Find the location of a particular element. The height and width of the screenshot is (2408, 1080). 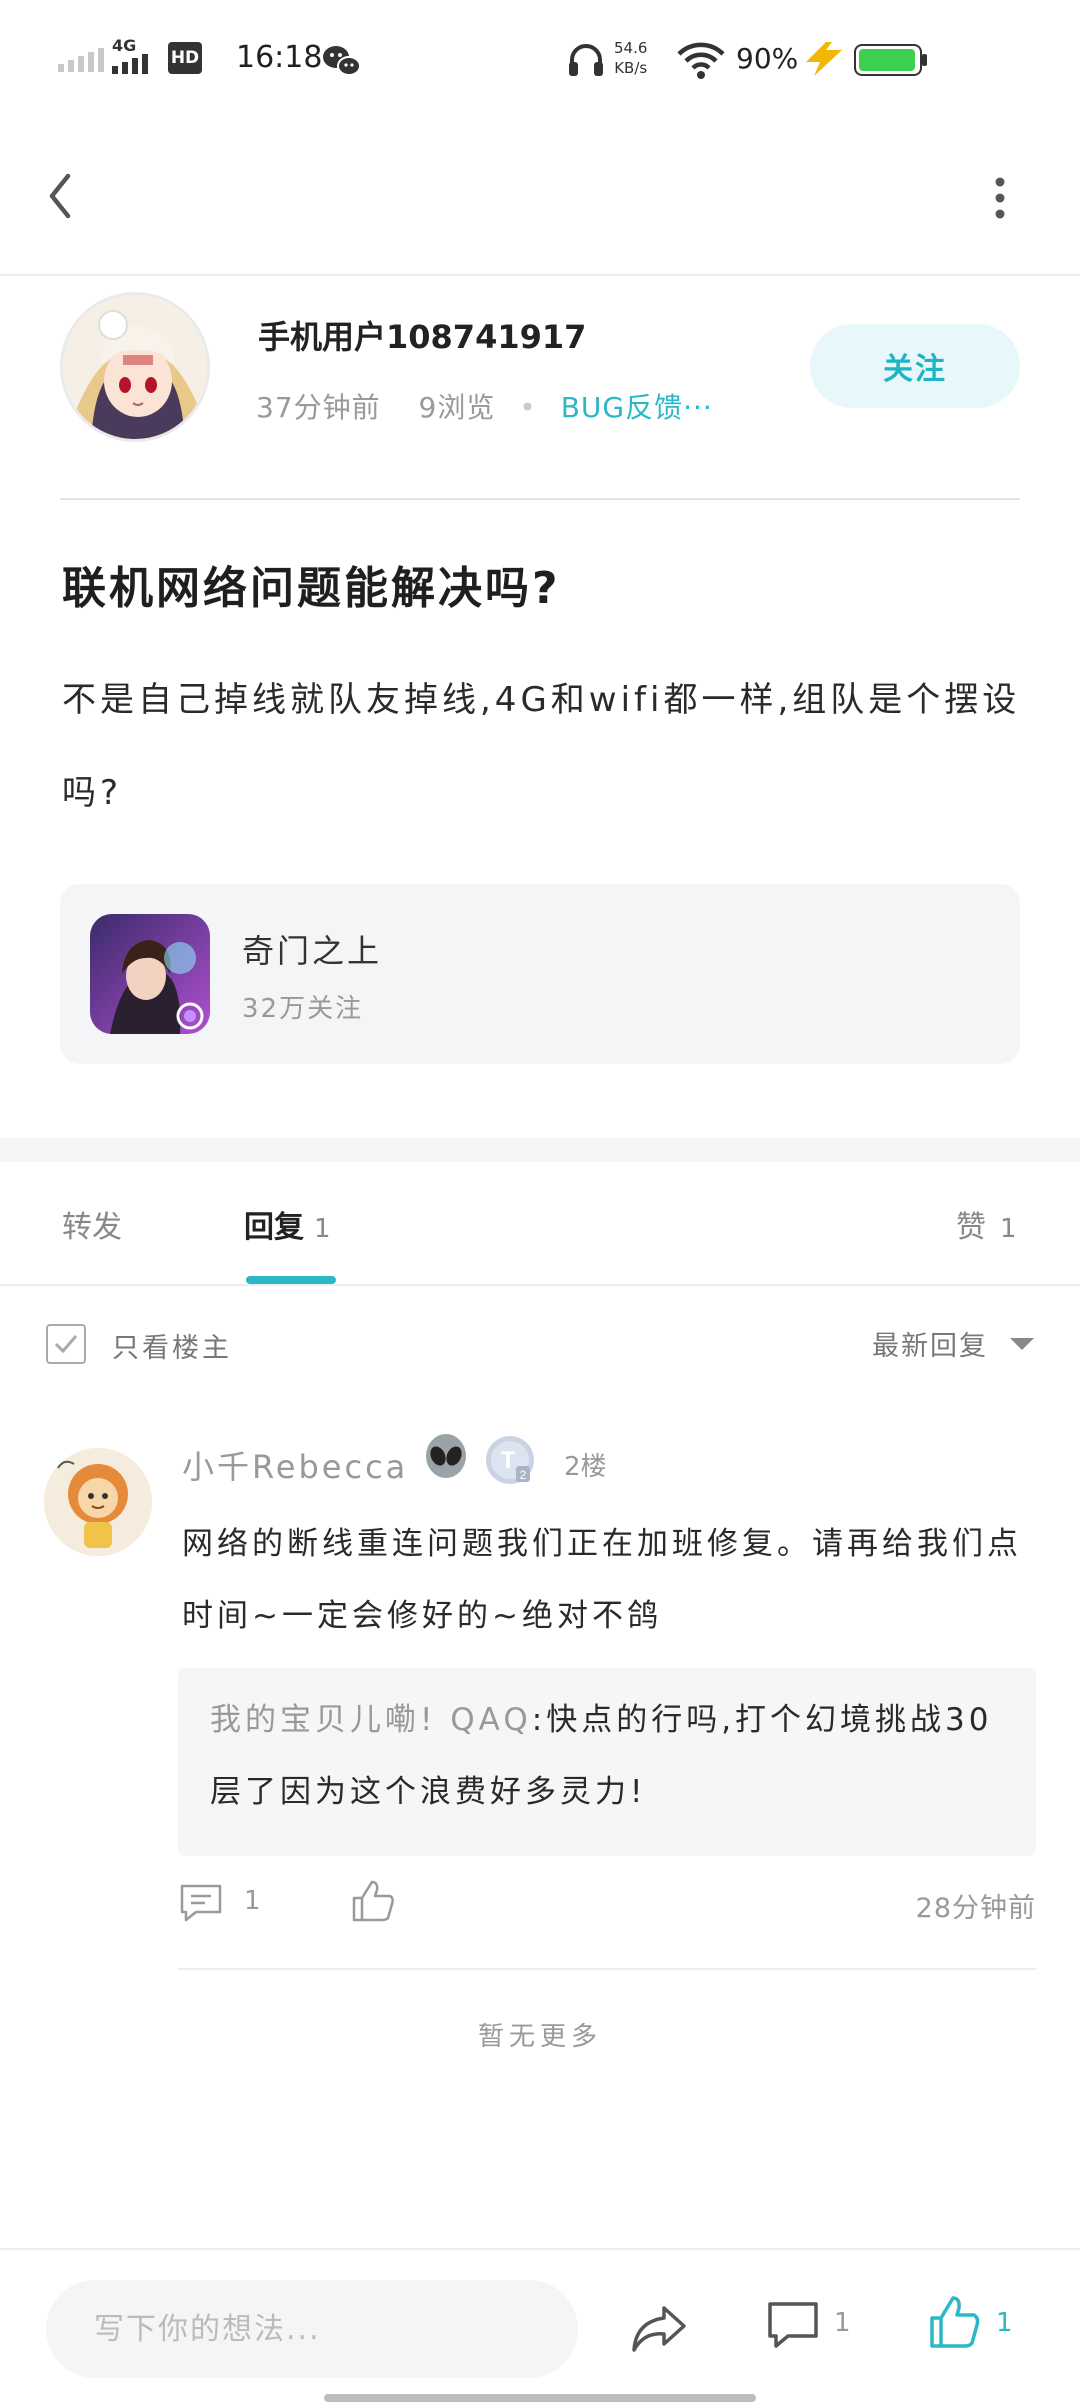

commenter-avatar-image is located at coordinates (98, 1502).